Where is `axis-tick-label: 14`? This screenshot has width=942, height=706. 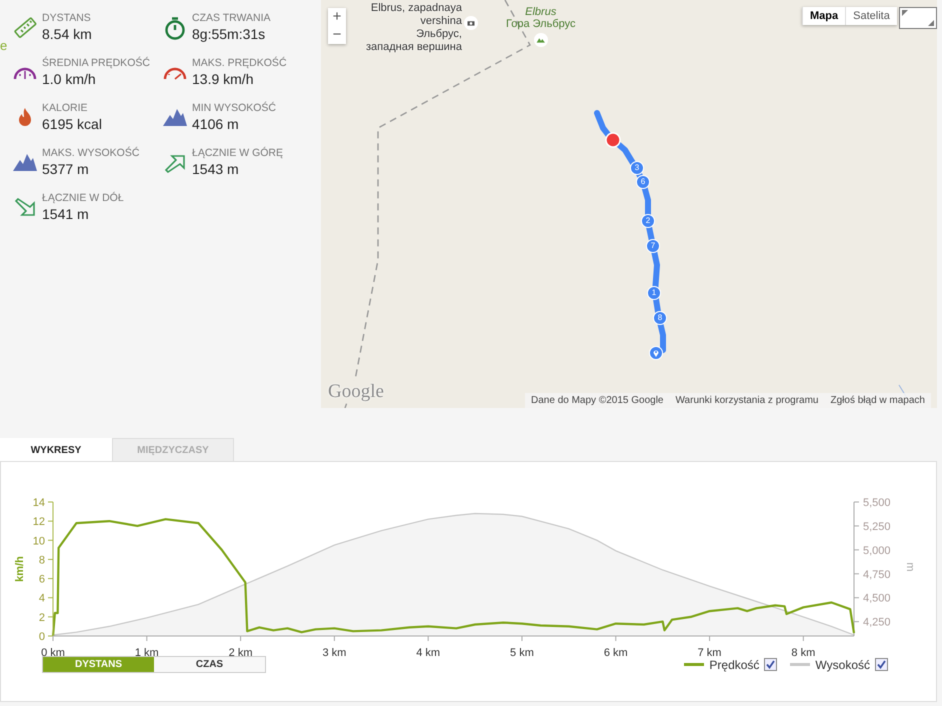
axis-tick-label: 14 is located at coordinates (38, 503).